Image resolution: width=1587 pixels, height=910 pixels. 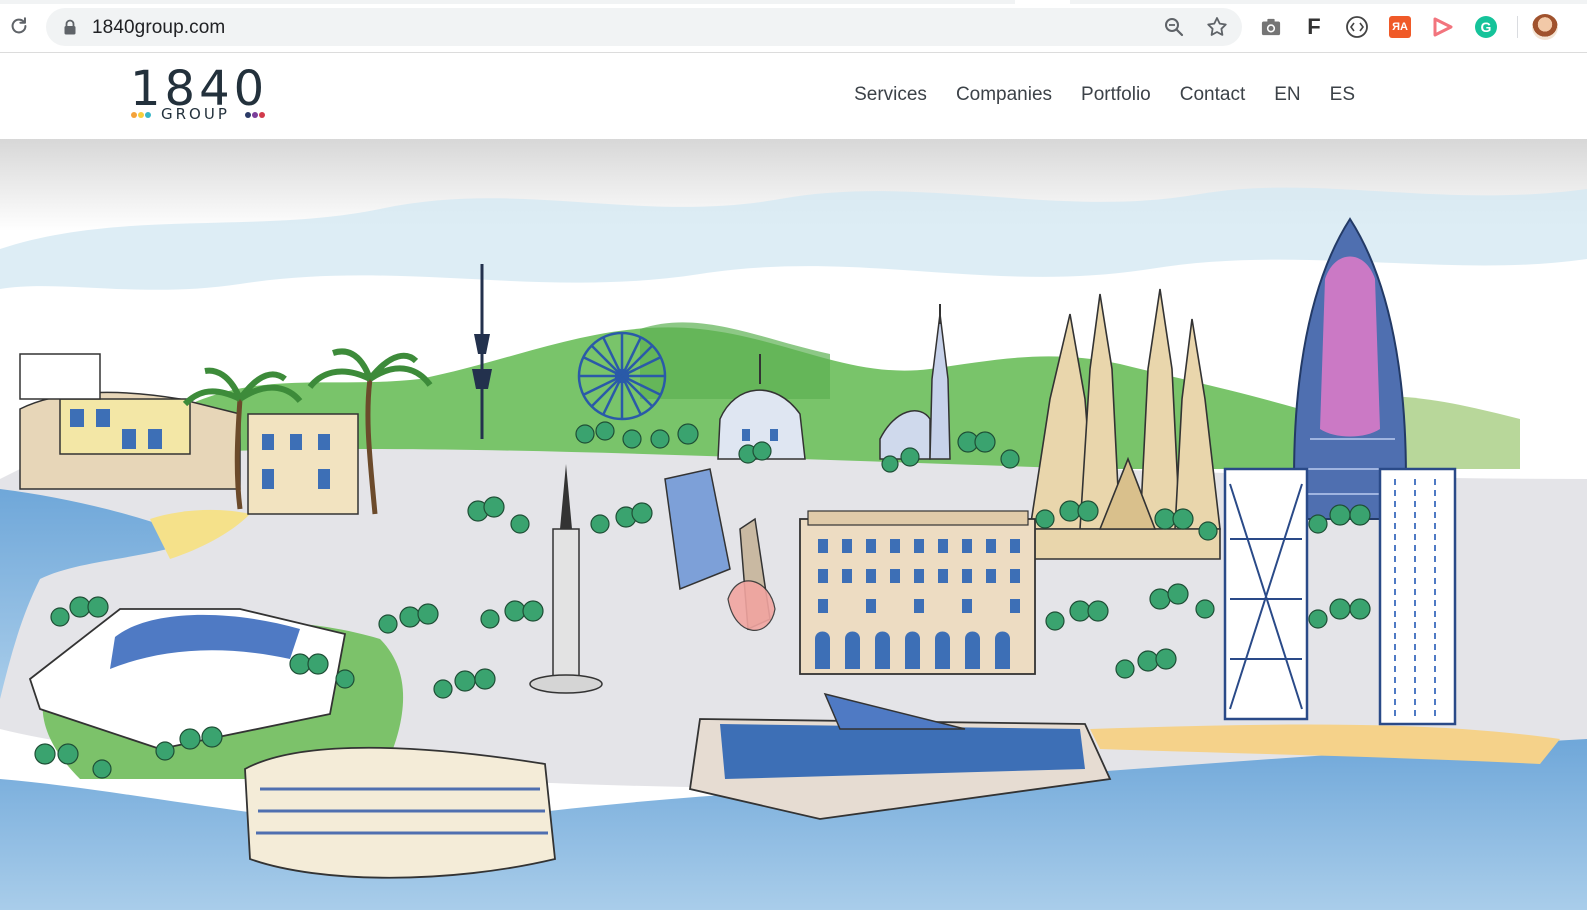 I want to click on logo-word: GROUP, so click(x=195, y=114).